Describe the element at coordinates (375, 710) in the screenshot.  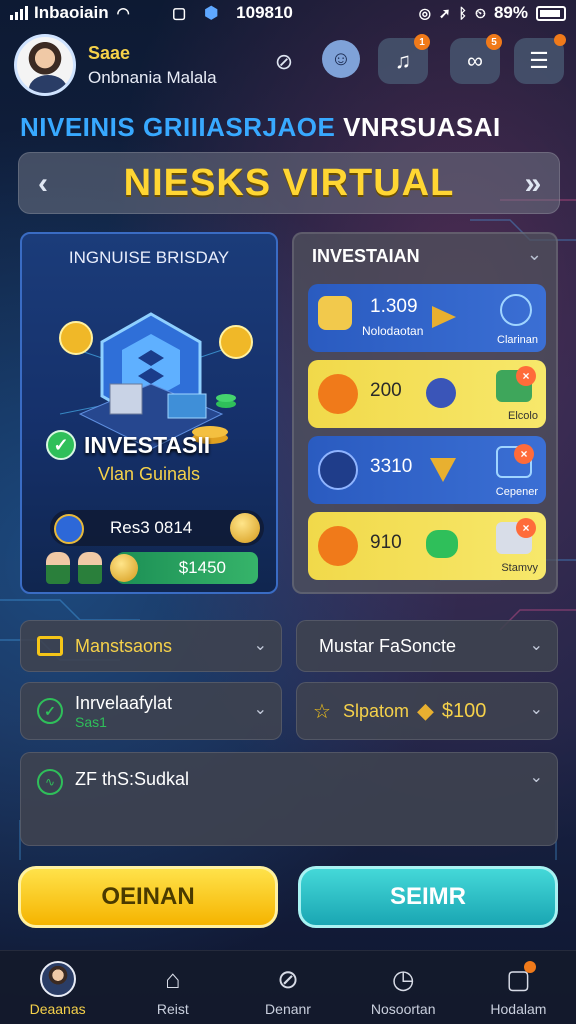
I see `dropdown-label: Slpatom` at that location.